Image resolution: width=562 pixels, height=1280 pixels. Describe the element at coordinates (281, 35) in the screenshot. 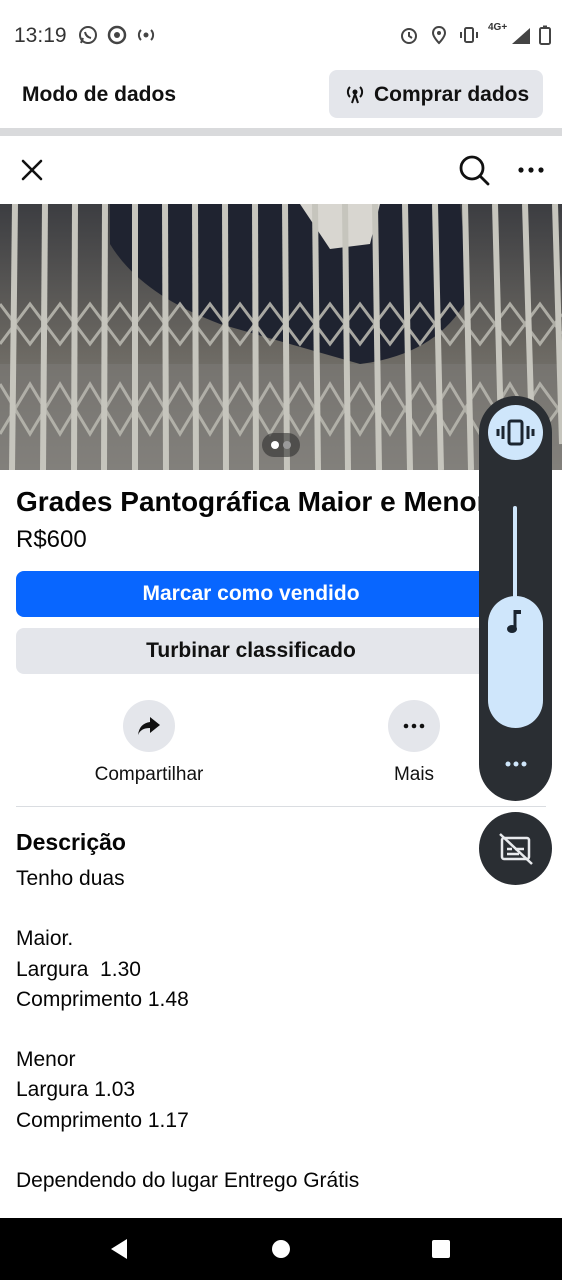

I see `status-bar: 13:19 4G+` at that location.